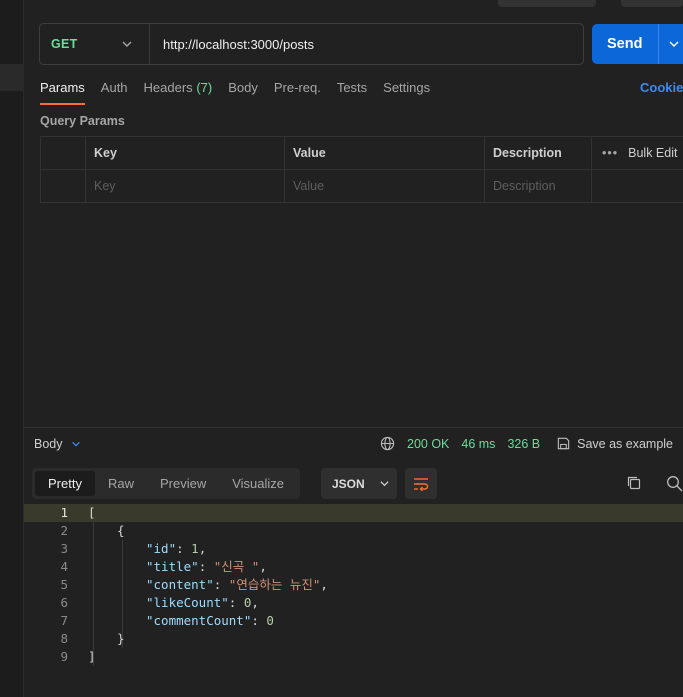  I want to click on row-checkbox, so click(63, 186).